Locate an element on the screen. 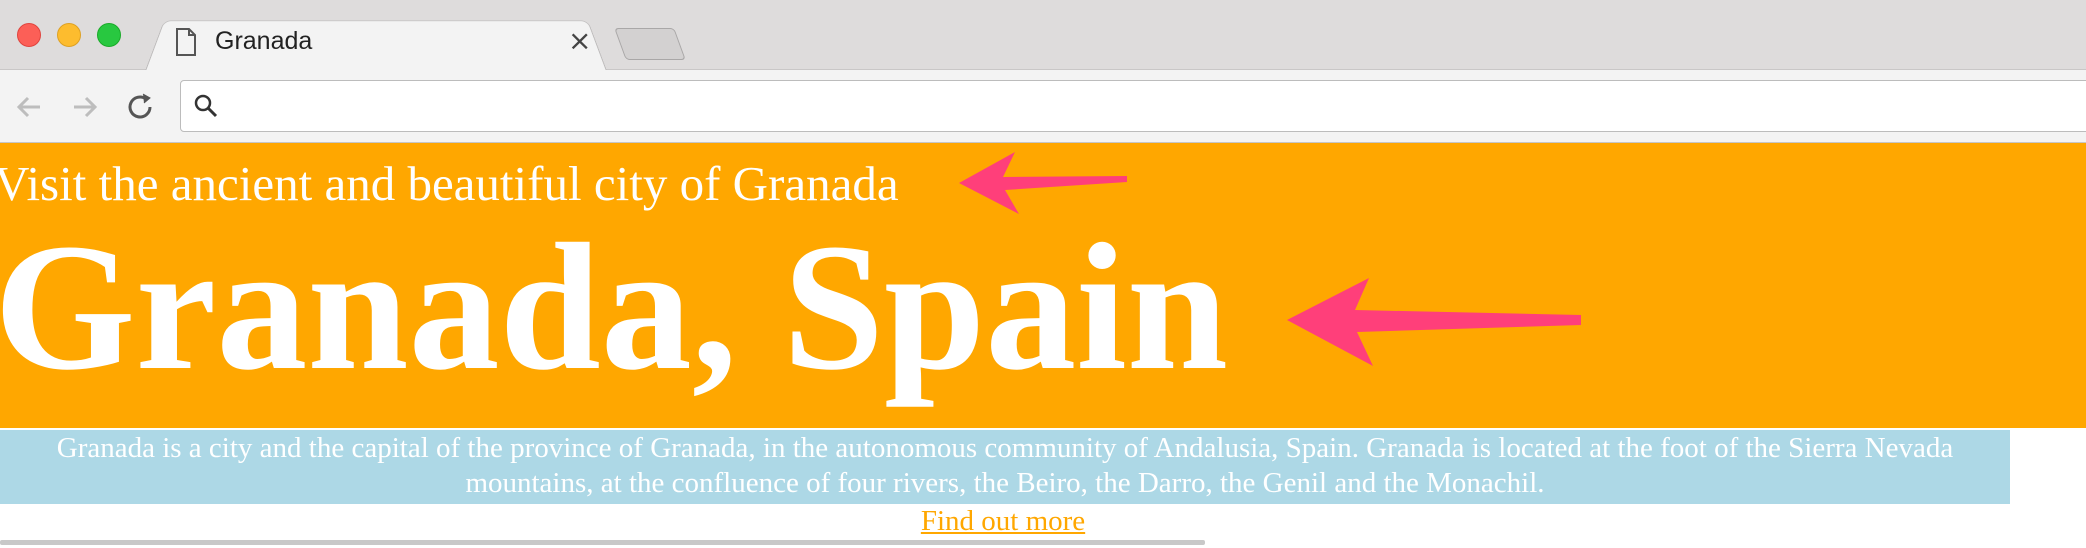 The width and height of the screenshot is (2086, 548). zoom-window-button is located at coordinates (109, 35).